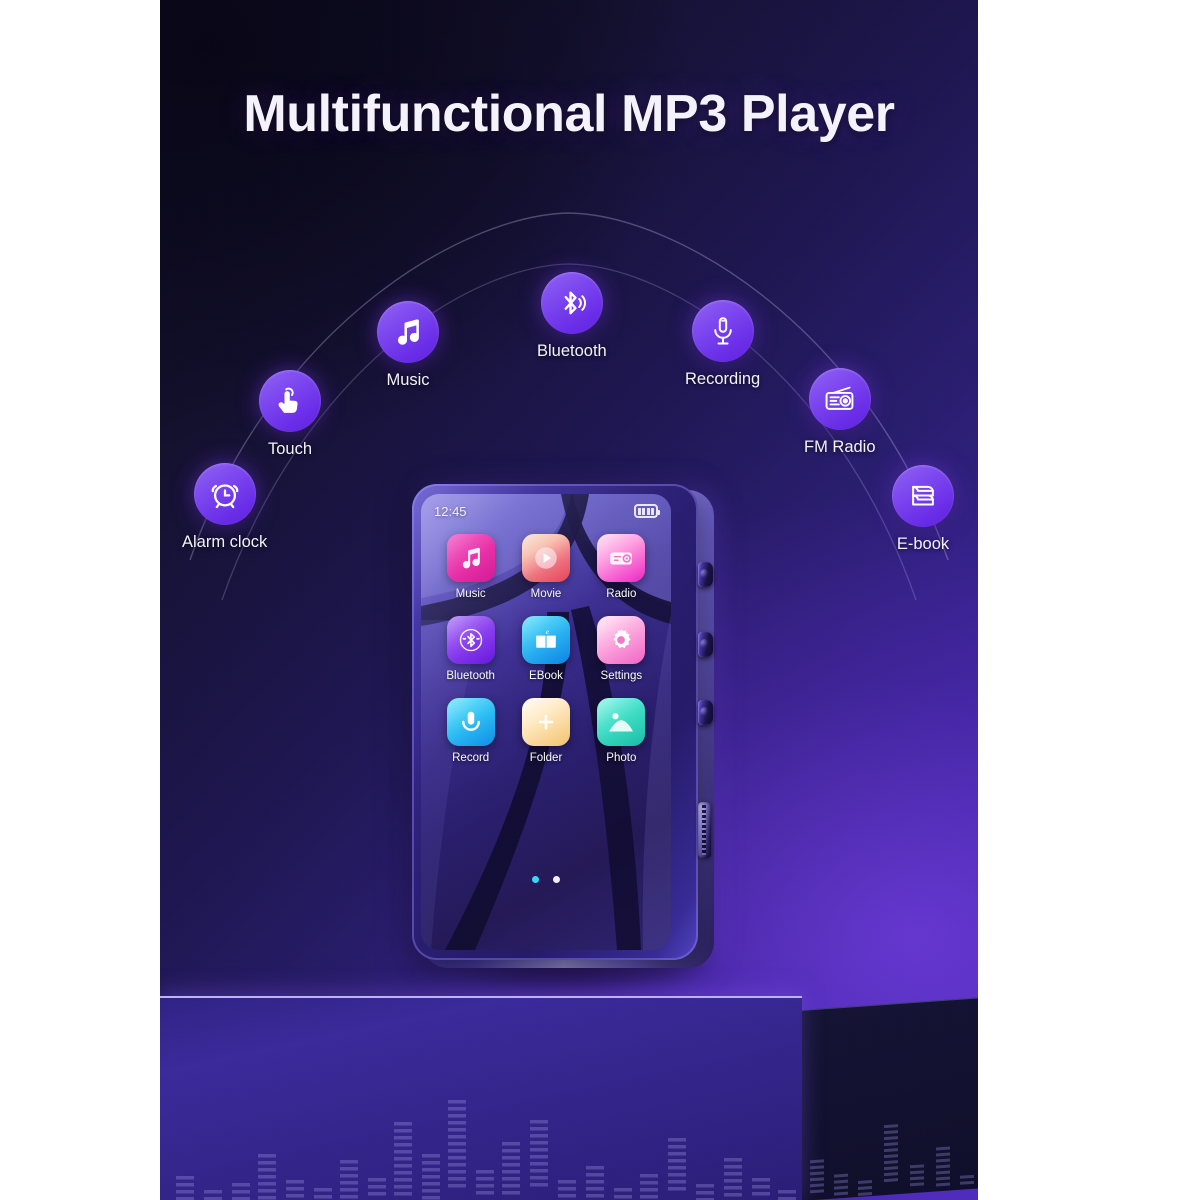  Describe the element at coordinates (546, 594) in the screenshot. I see `app-label: Movie` at that location.